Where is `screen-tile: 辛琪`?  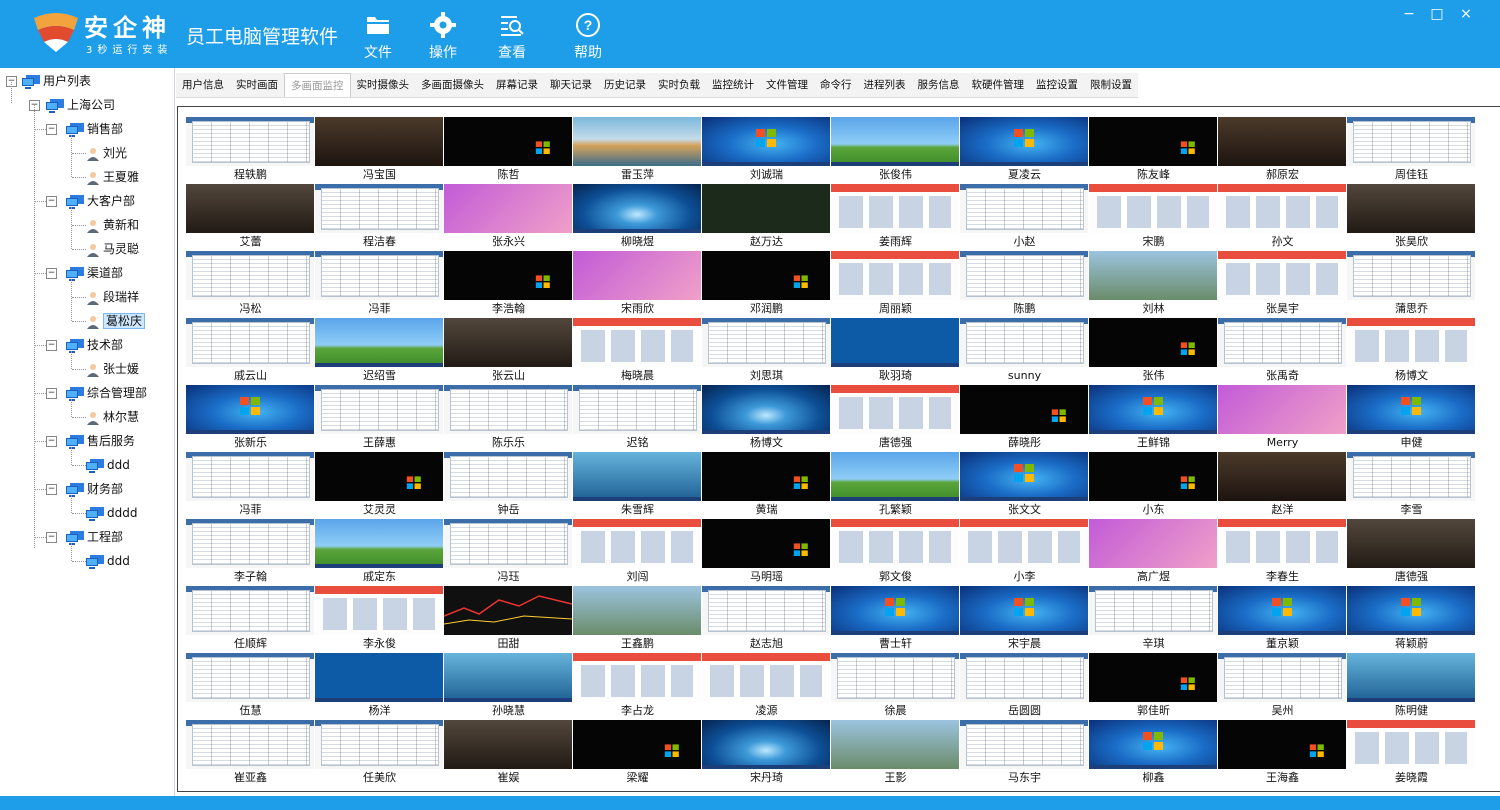 screen-tile: 辛琪 is located at coordinates (1153, 619).